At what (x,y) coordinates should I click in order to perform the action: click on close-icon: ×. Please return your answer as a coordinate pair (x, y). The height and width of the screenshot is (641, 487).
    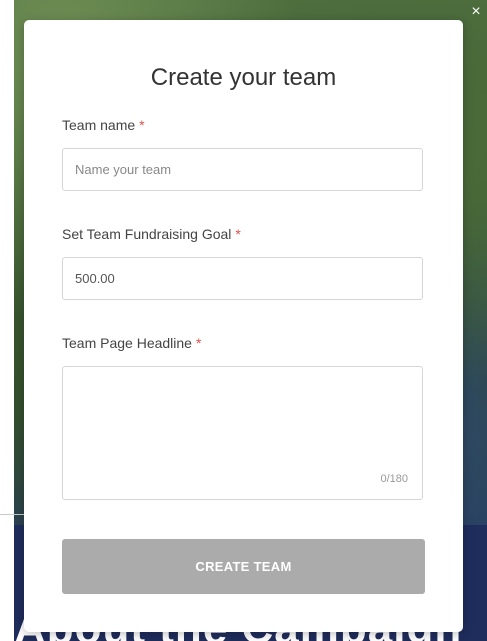
    Looking at the image, I should click on (476, 12).